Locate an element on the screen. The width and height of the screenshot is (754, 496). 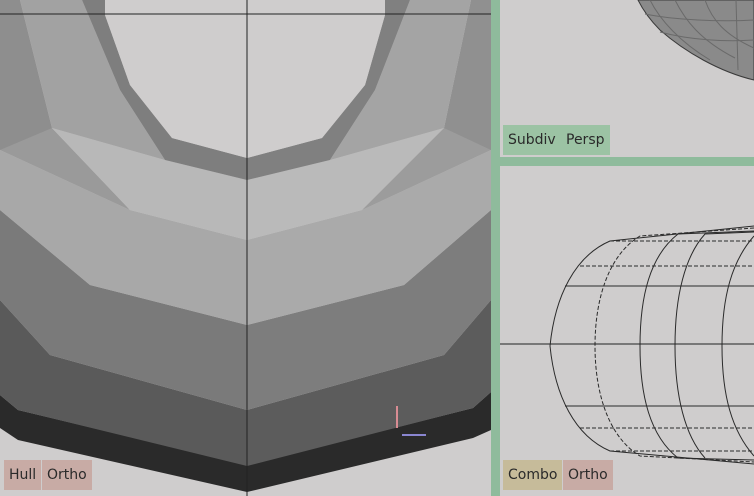
viewport-separator-horizontal is located at coordinates (622, 161).